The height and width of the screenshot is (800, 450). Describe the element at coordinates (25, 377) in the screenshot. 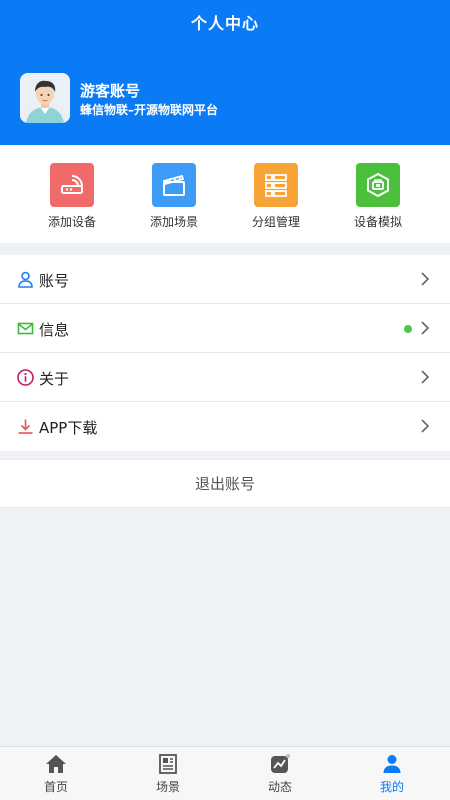

I see `info-icon` at that location.